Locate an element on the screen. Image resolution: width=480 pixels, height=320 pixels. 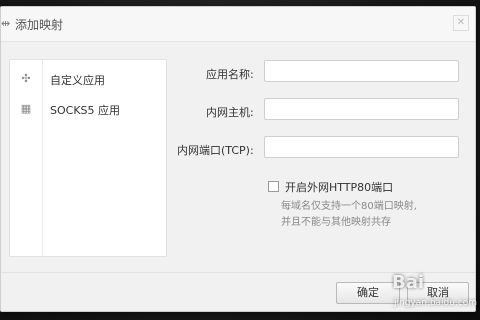
move-cross-icon: ✣ is located at coordinates (26, 78).